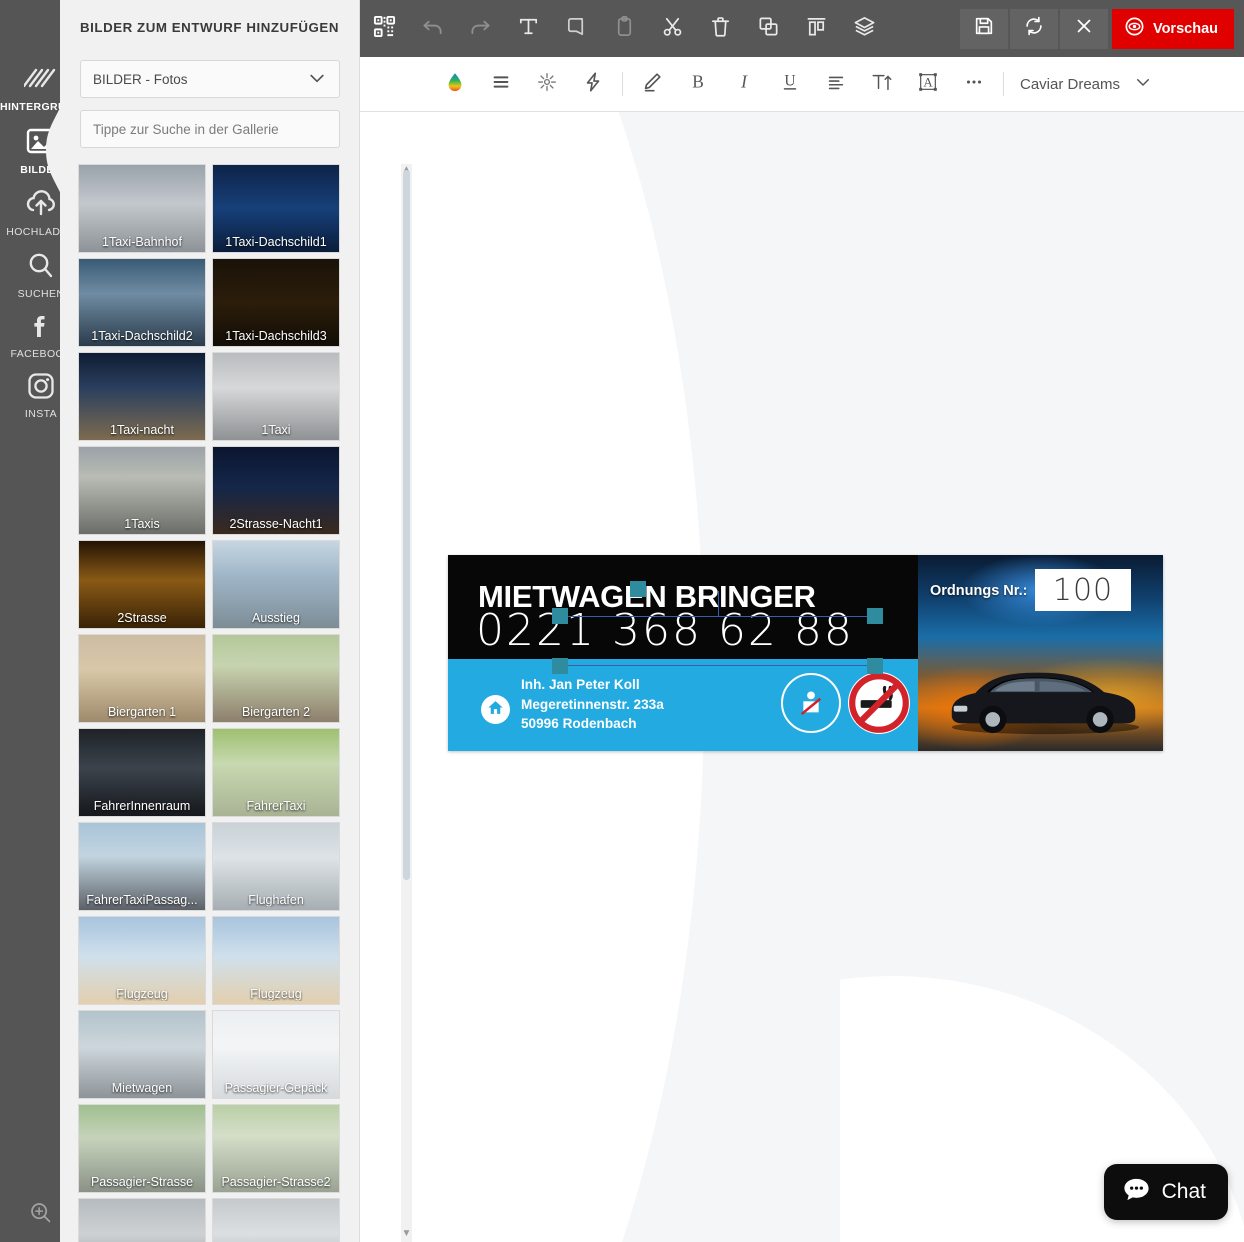 The width and height of the screenshot is (1244, 1242). Describe the element at coordinates (276, 584) in the screenshot. I see `gallery-thumbnail: Ausstieg` at that location.